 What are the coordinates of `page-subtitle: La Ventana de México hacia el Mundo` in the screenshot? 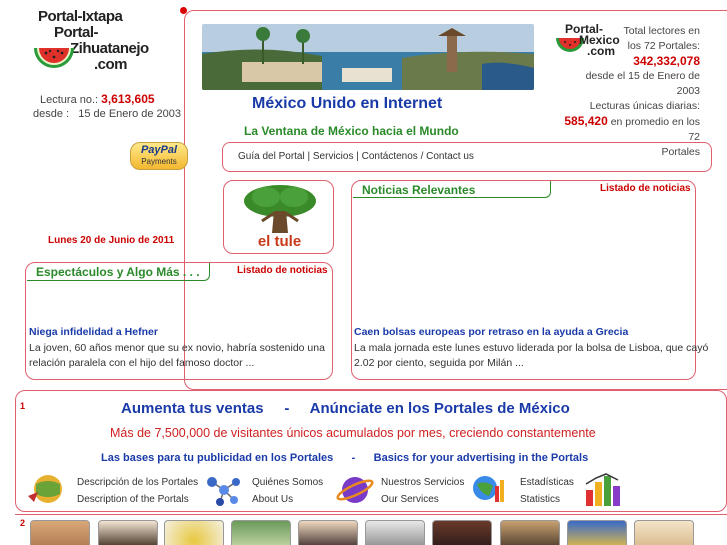 It's located at (351, 131).